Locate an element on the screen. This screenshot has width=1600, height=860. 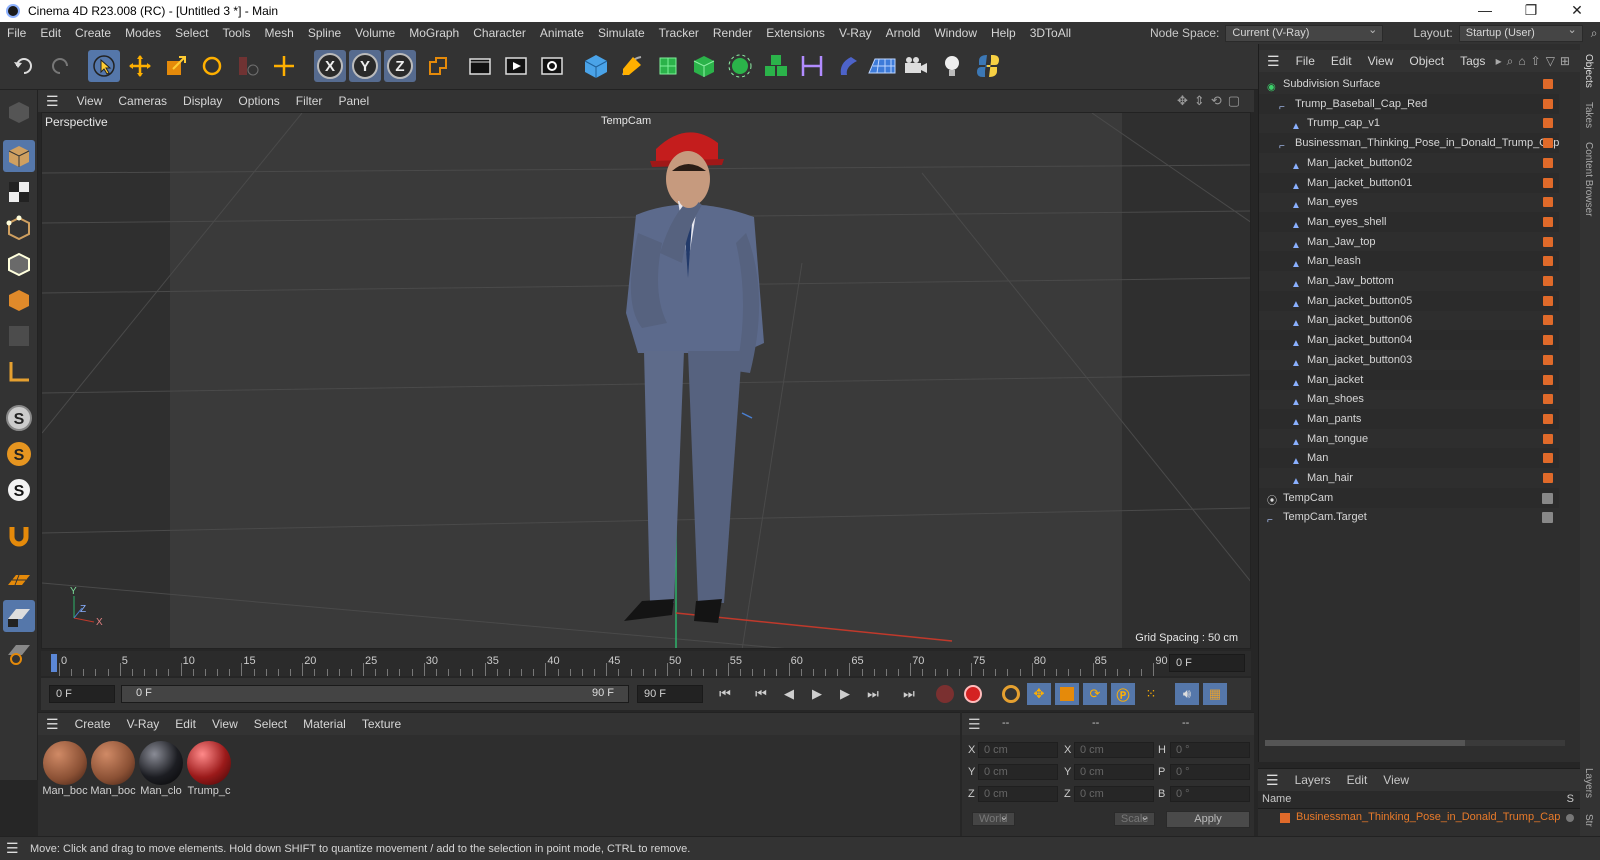
key-param-icon: Ⓟ is located at coordinates (1123, 694).